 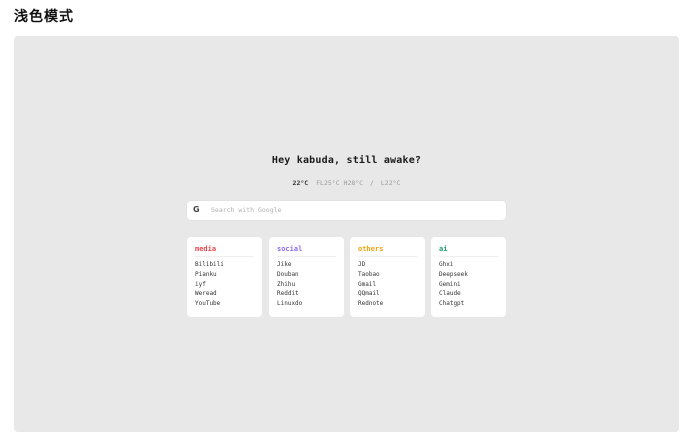 What do you see at coordinates (224, 285) in the screenshot?
I see `link-item: iyf` at bounding box center [224, 285].